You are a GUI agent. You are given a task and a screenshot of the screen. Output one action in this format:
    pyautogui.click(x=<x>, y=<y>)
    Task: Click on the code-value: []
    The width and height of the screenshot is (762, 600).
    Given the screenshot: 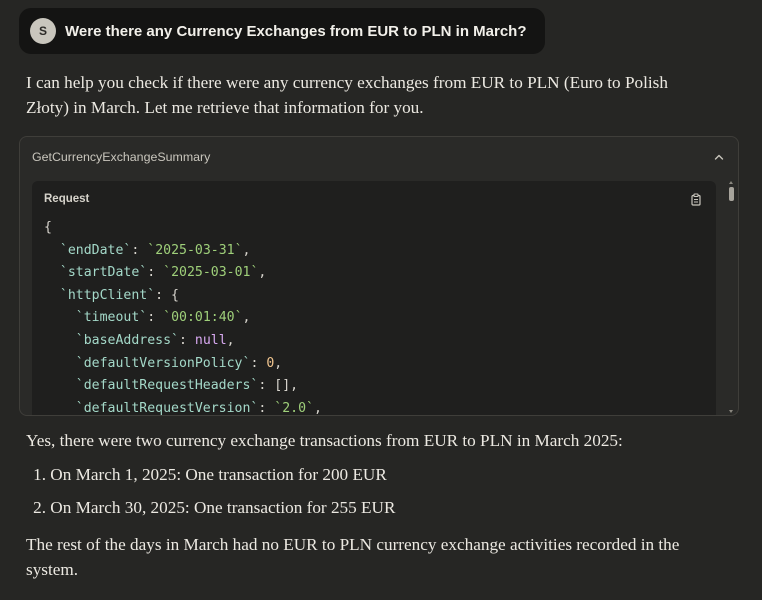 What is the action you would take?
    pyautogui.click(x=282, y=386)
    